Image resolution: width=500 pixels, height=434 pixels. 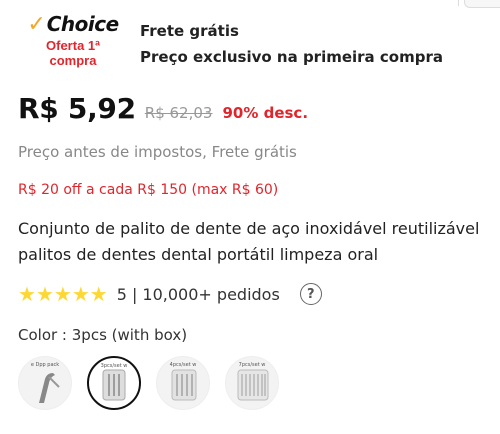 I want to click on variant-option-3: 4pcs/set w, so click(x=183, y=383).